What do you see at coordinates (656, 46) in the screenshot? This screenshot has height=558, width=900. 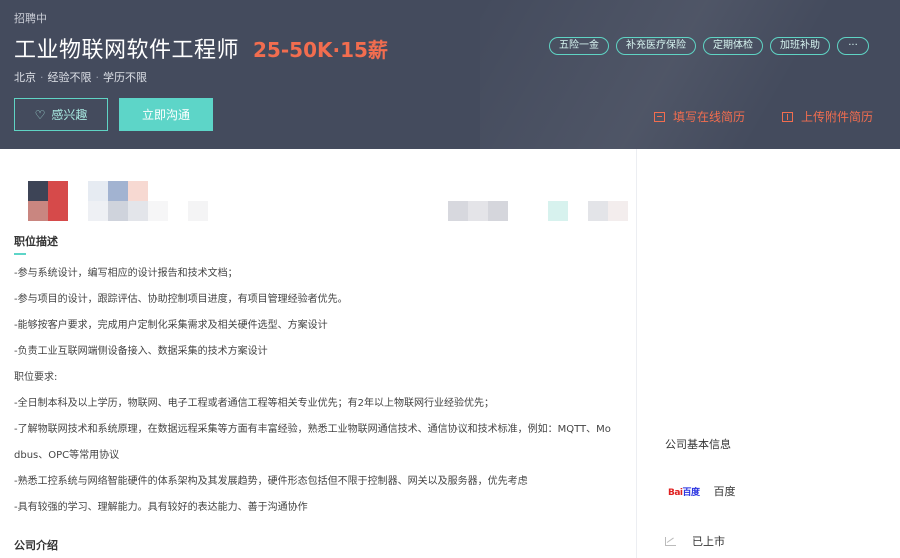 I see `benefit-tag: 补充医疗保险` at bounding box center [656, 46].